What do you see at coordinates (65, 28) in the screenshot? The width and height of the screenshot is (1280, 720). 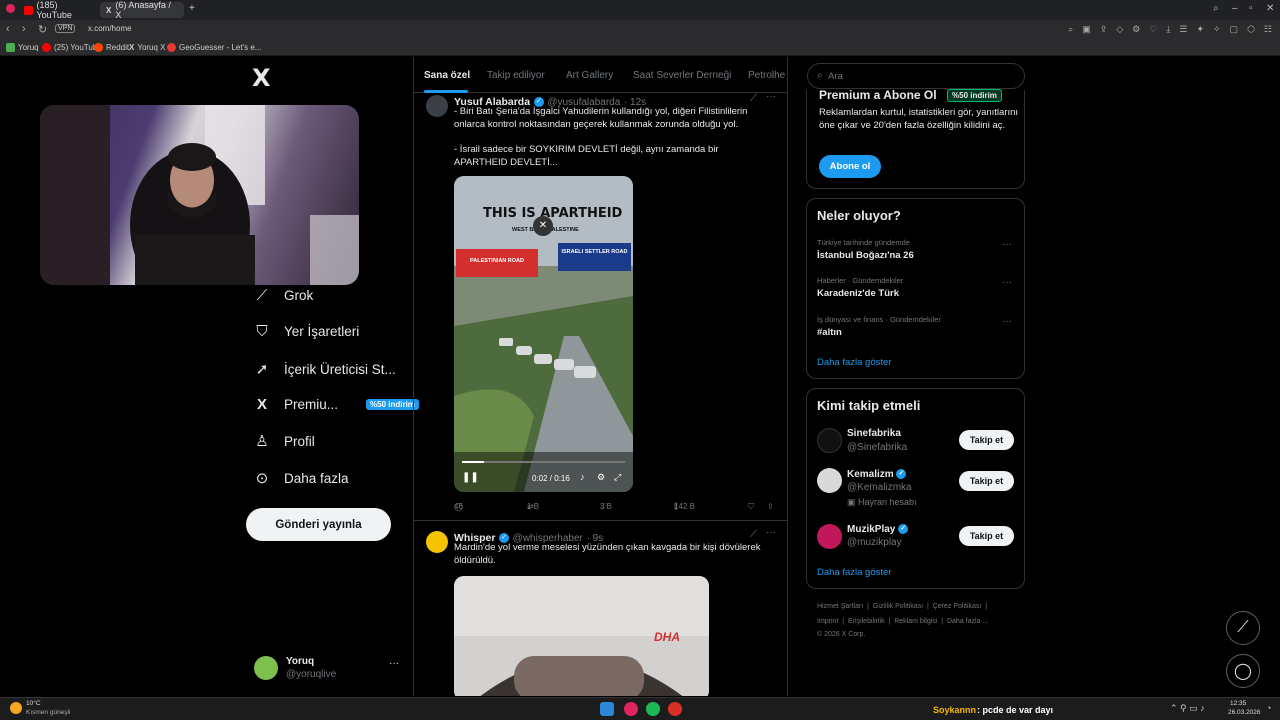 I see `vpn-badge: VPN` at bounding box center [65, 28].